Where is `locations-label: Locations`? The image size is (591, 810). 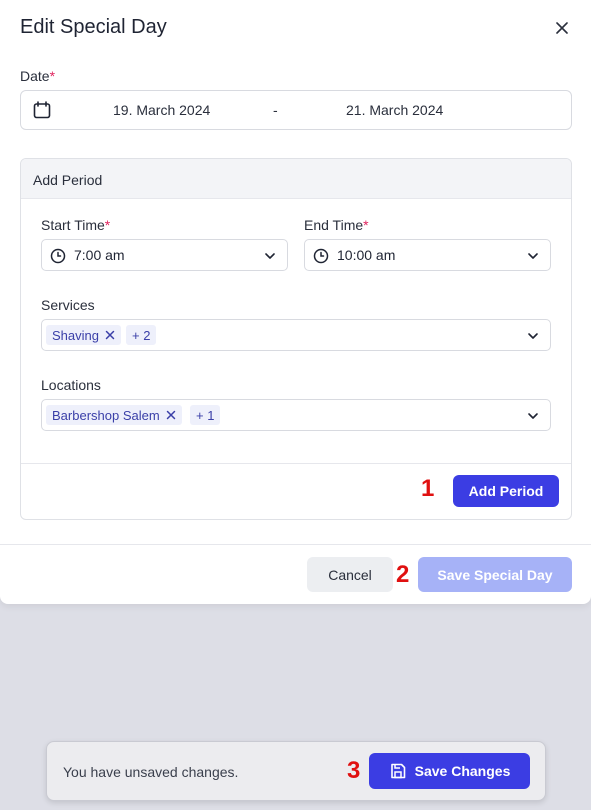
locations-label: Locations is located at coordinates (71, 385).